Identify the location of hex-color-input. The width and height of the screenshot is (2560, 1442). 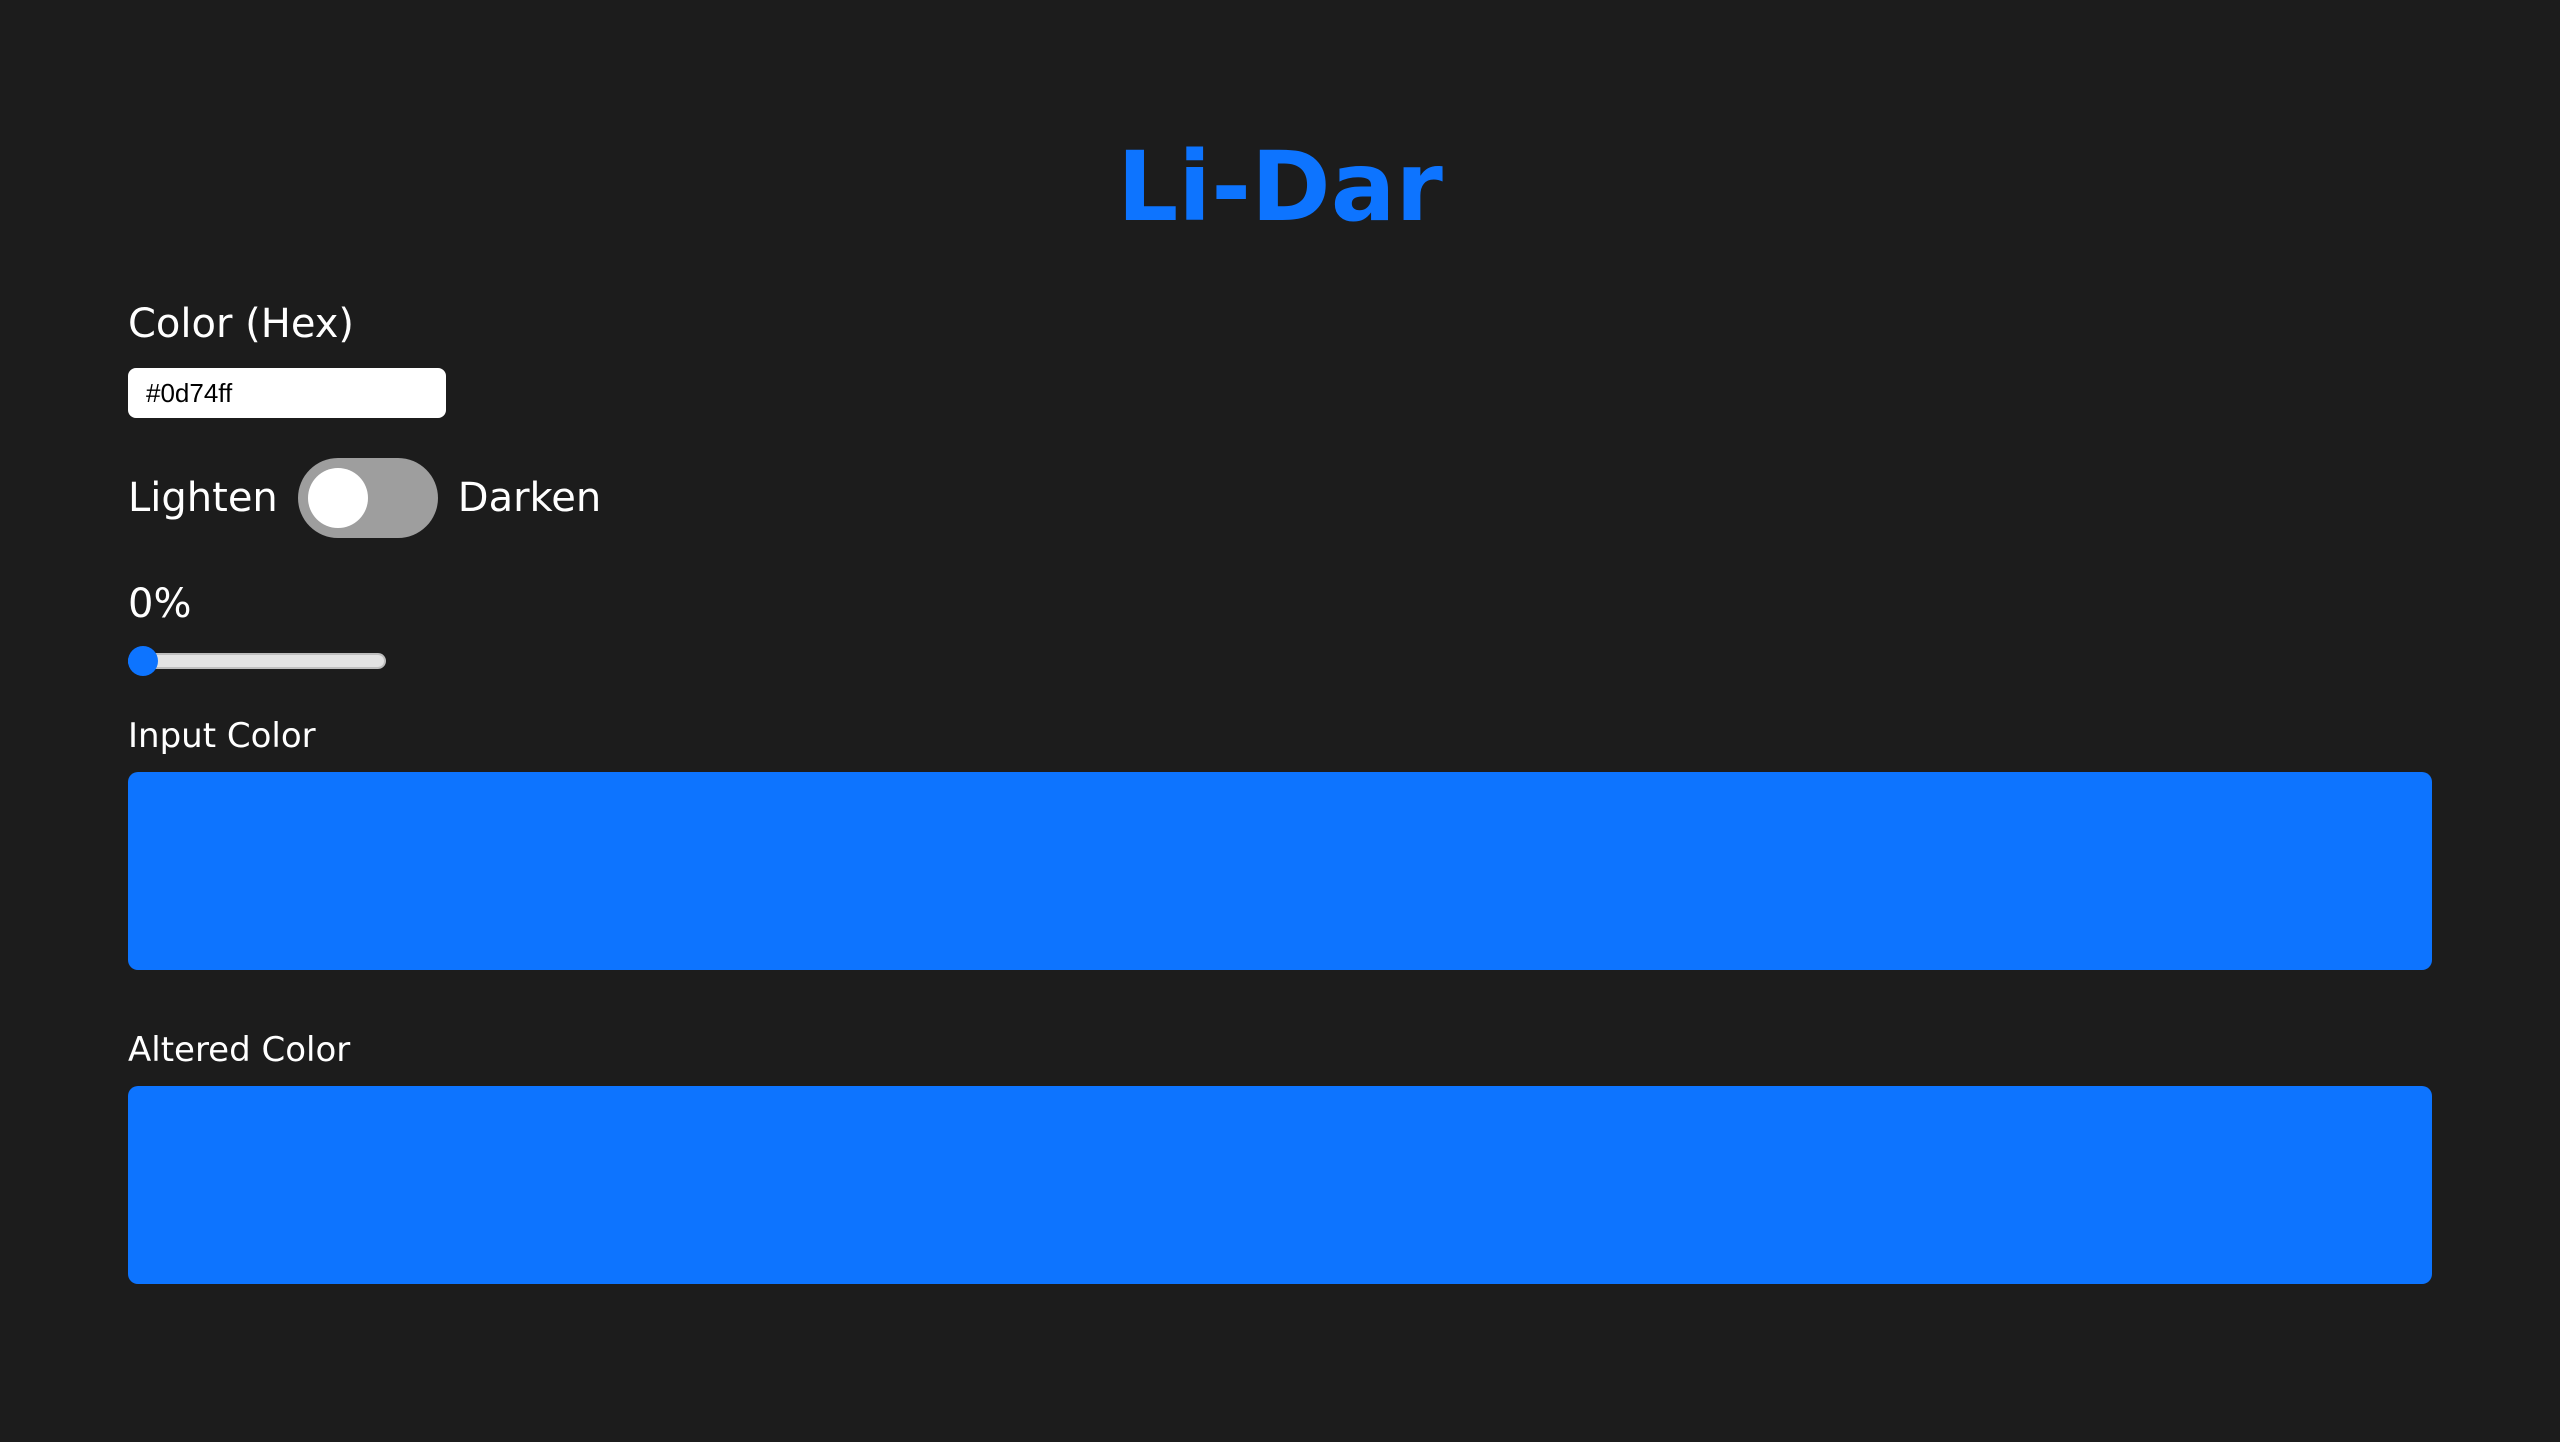
(287, 393).